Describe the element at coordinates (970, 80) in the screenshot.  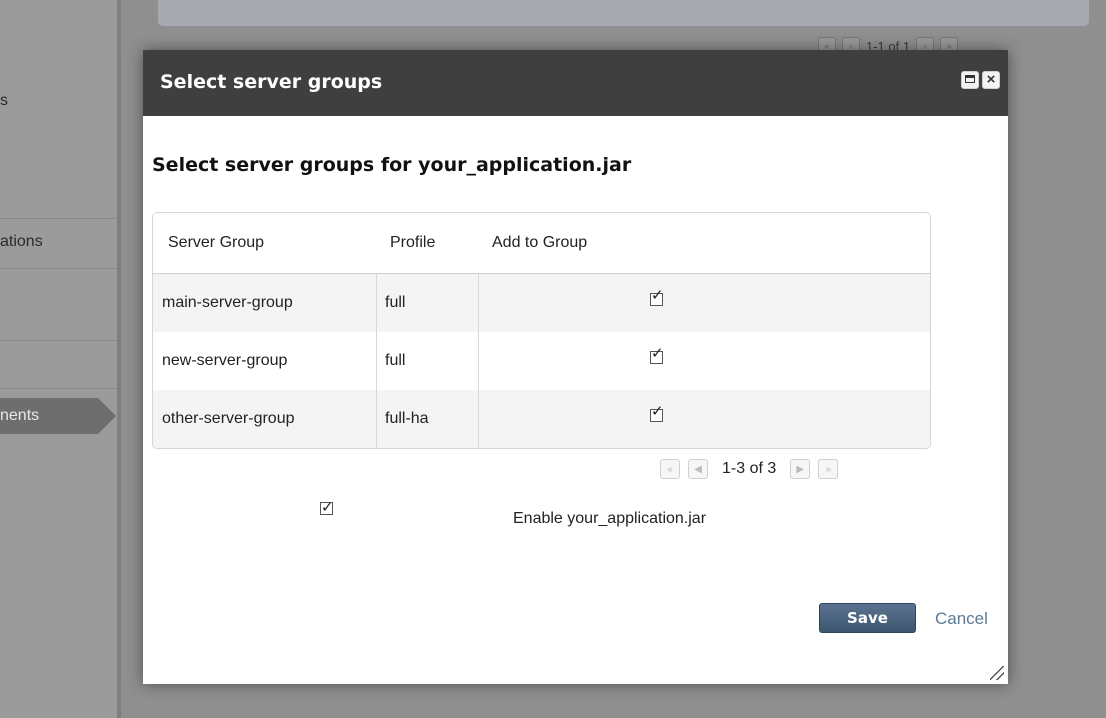
I see `maximize-icon` at that location.